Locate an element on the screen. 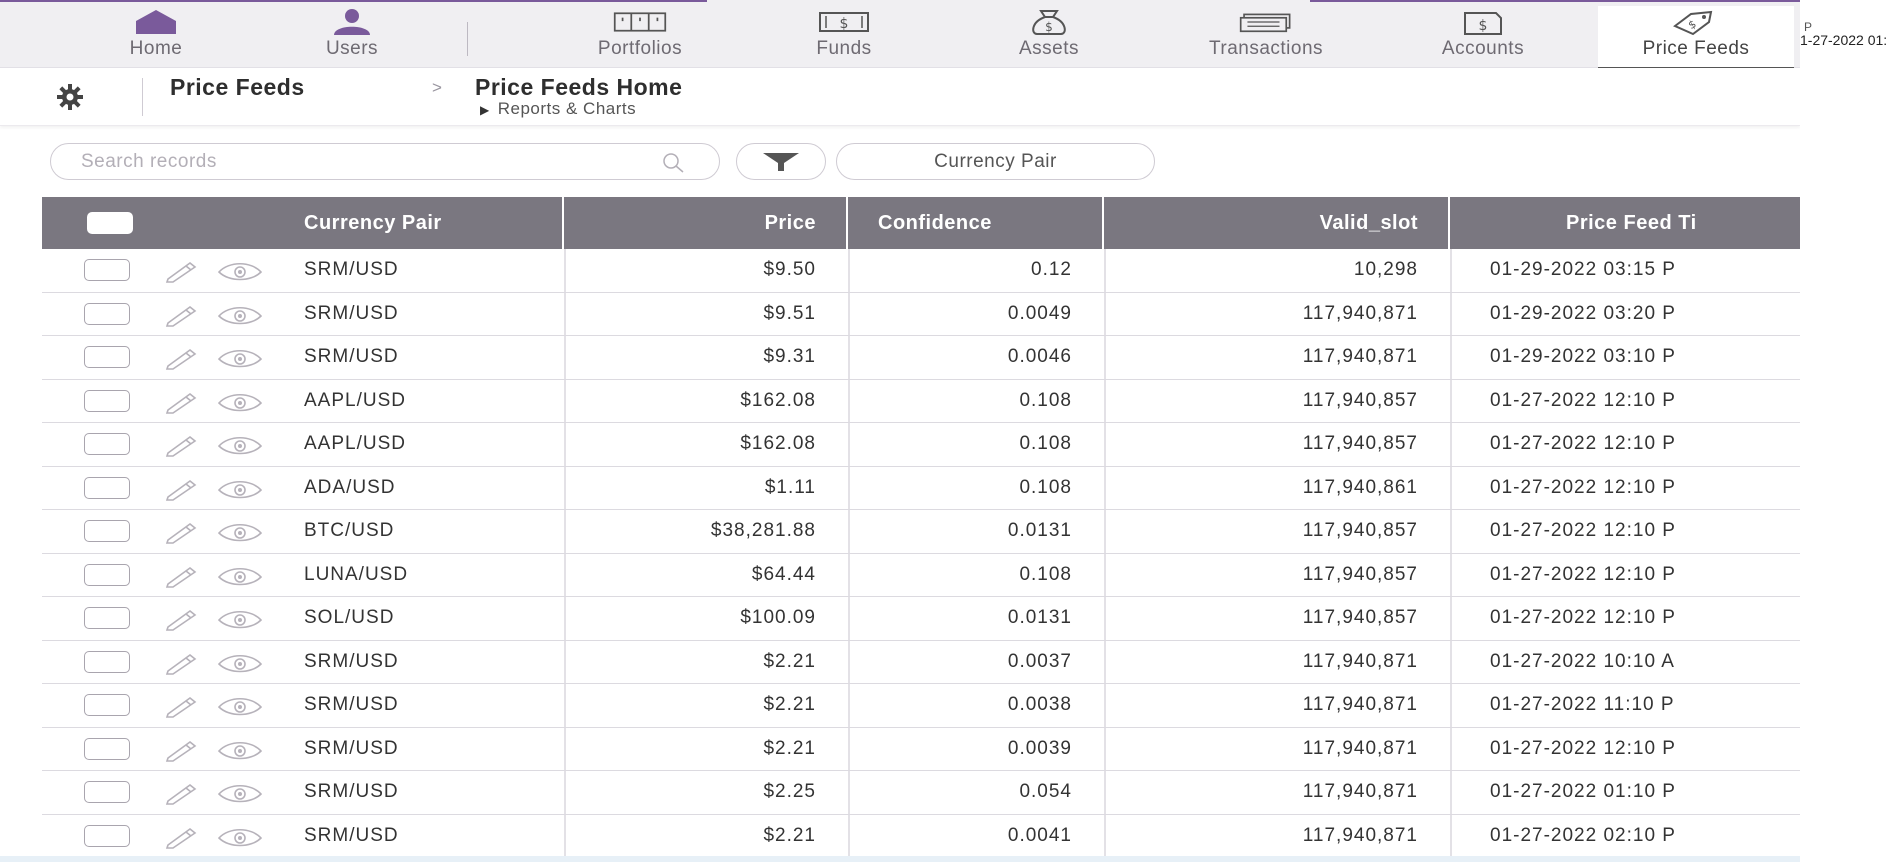 Image resolution: width=1886 pixels, height=862 pixels. cell-currency-pair: AAPL/USD is located at coordinates (355, 443).